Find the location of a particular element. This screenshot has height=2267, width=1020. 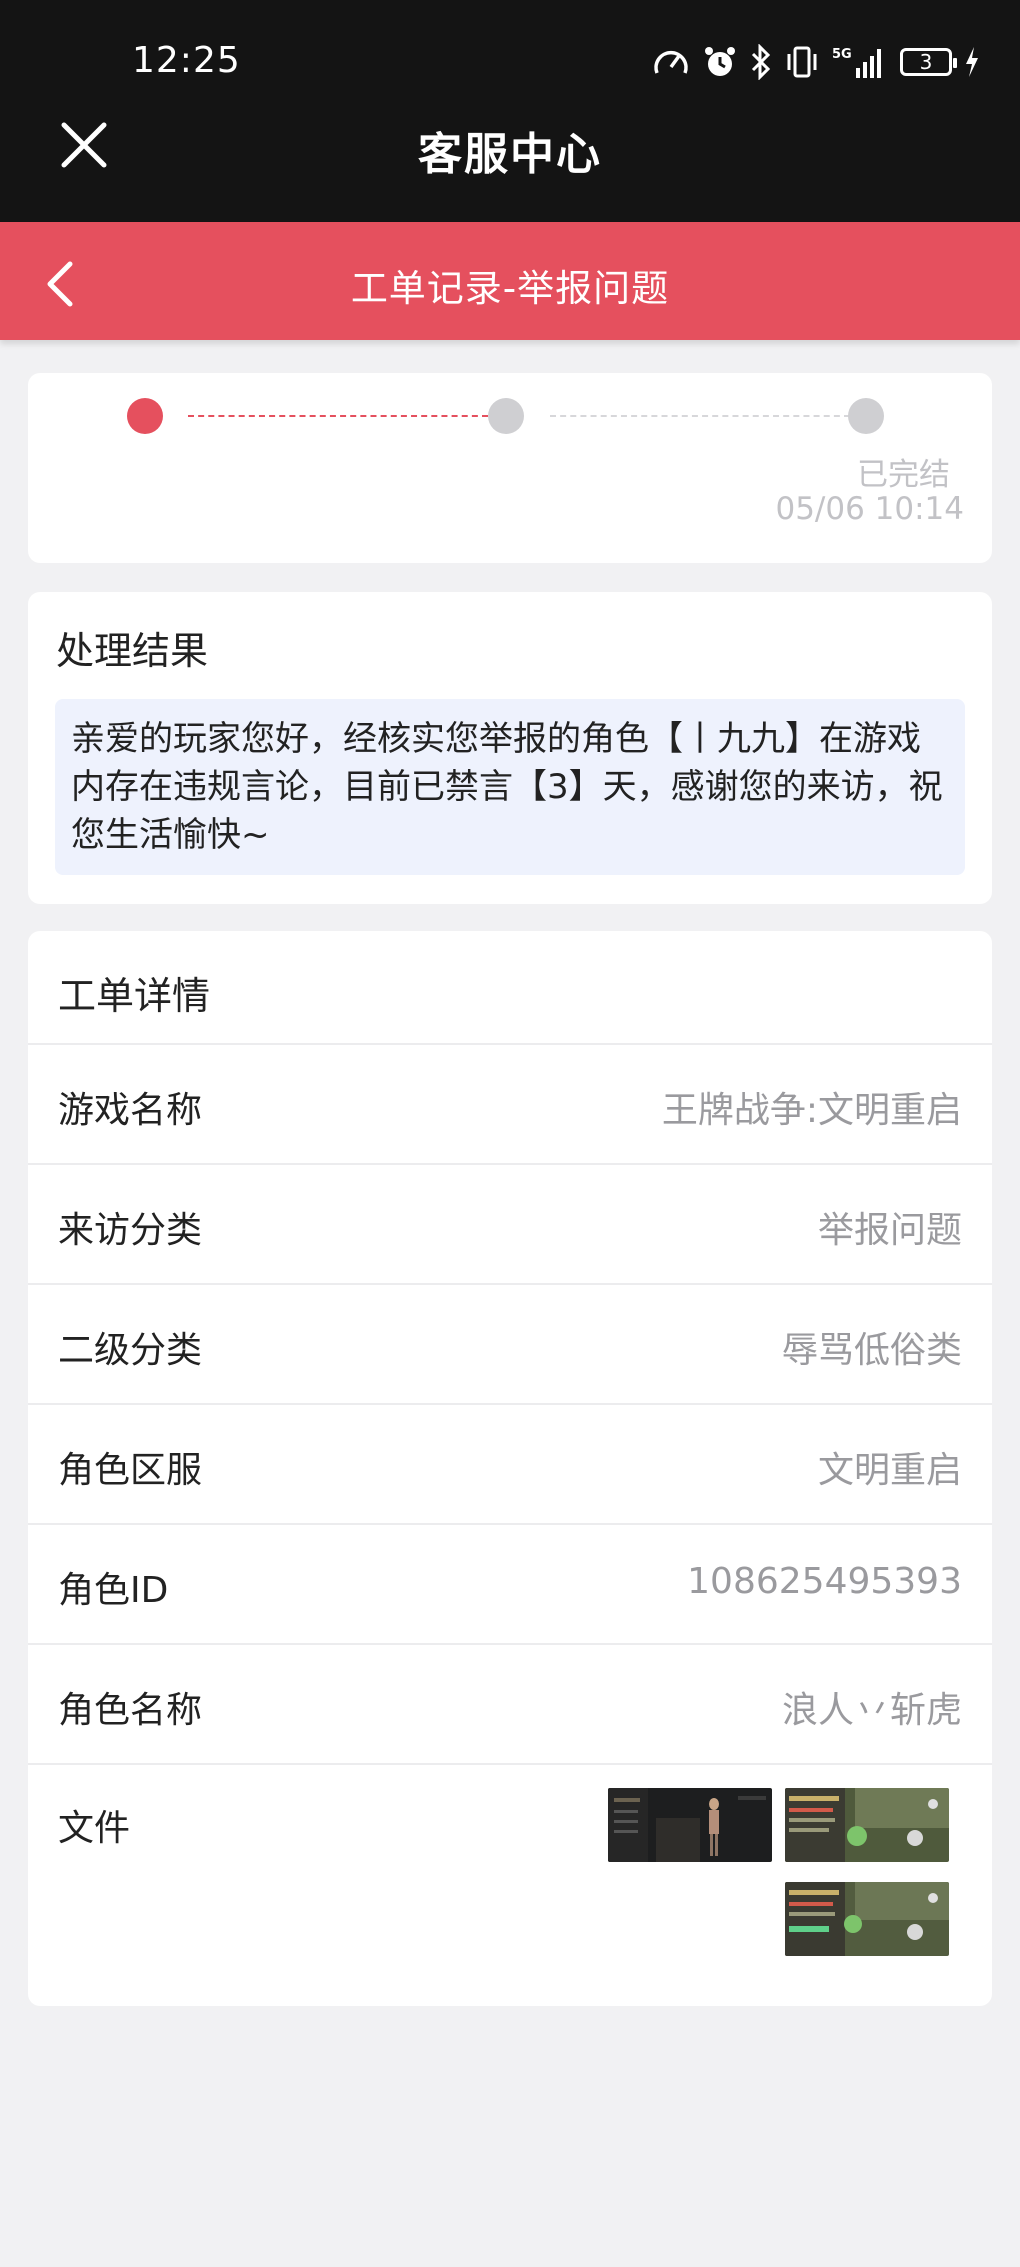

detail-row-game-name: 游戏名称 王牌战争:文明重启 is located at coordinates (510, 1105).